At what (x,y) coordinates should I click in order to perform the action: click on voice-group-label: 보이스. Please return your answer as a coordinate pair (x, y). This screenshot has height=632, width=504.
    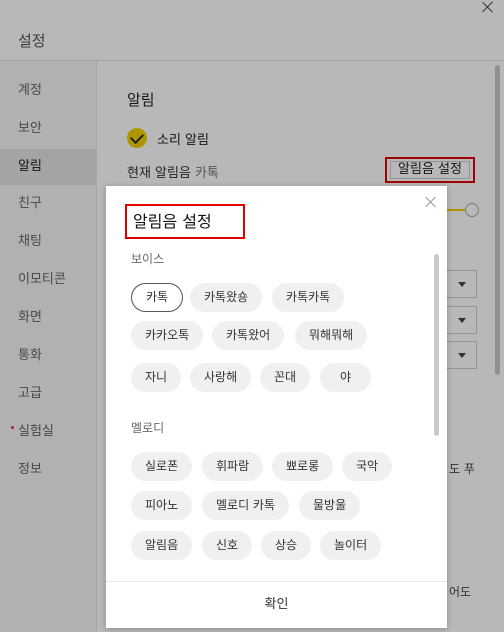
    Looking at the image, I should click on (148, 259).